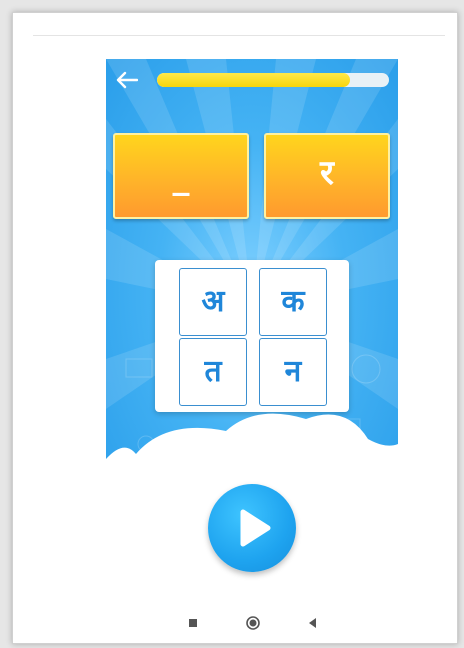 The image size is (464, 648). I want to click on square-icon, so click(193, 623).